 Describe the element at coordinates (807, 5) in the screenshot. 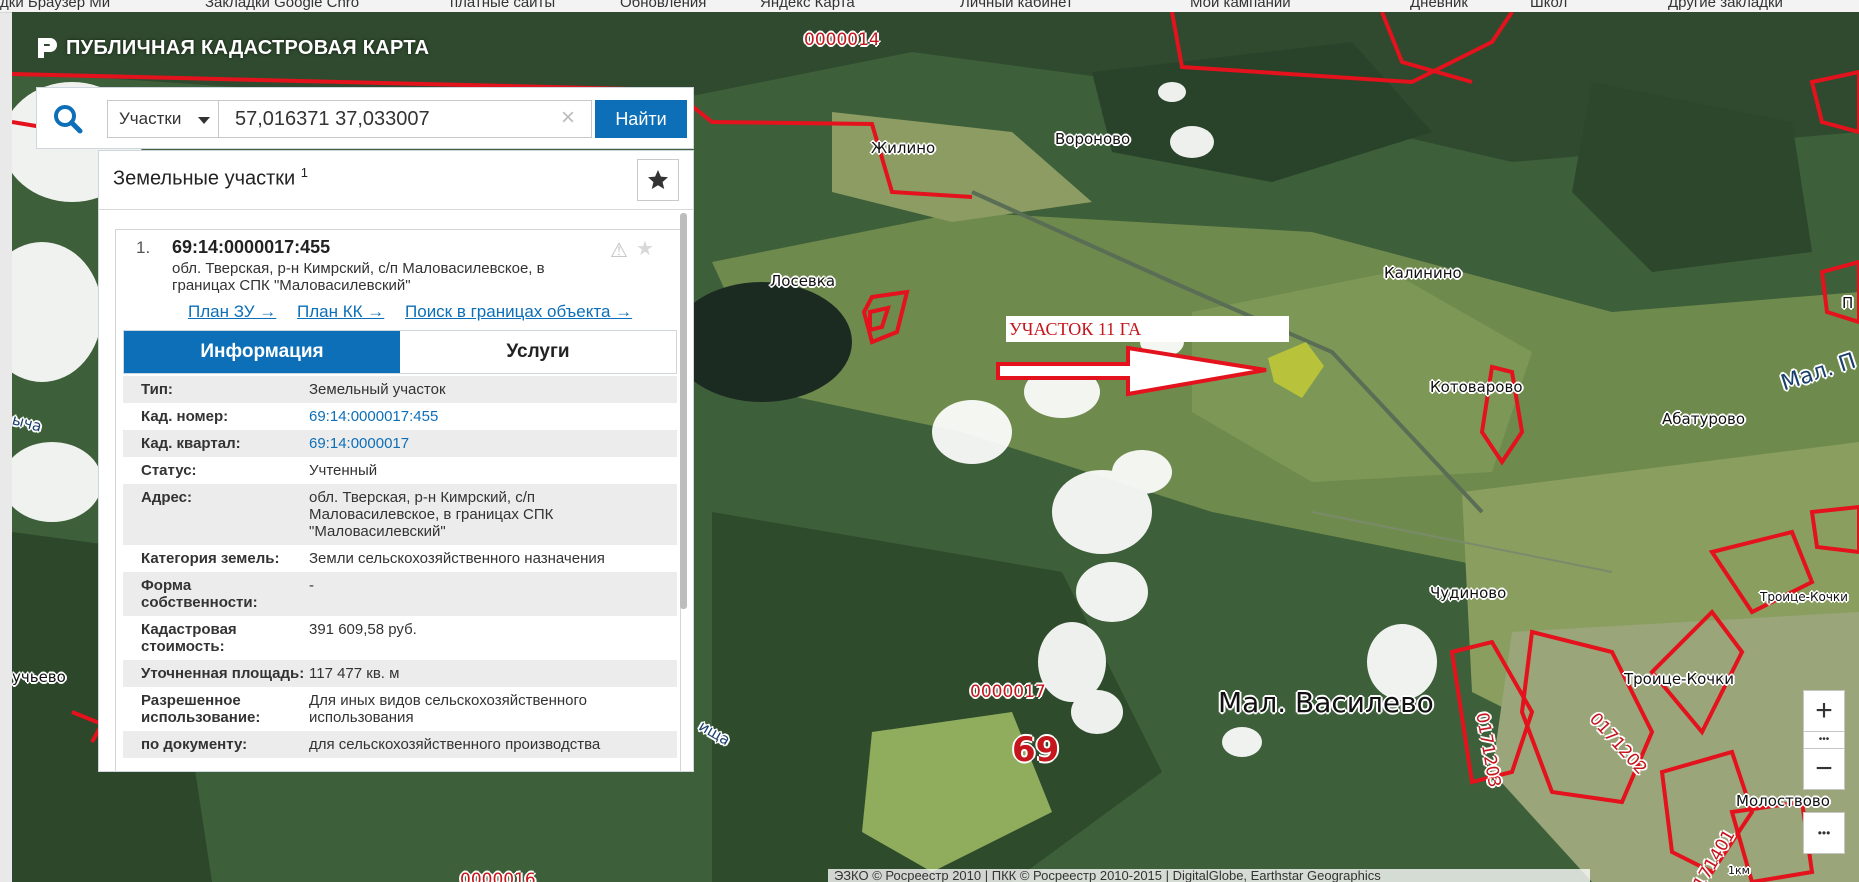

I see `bookmark-item: Яндекс Карта` at that location.